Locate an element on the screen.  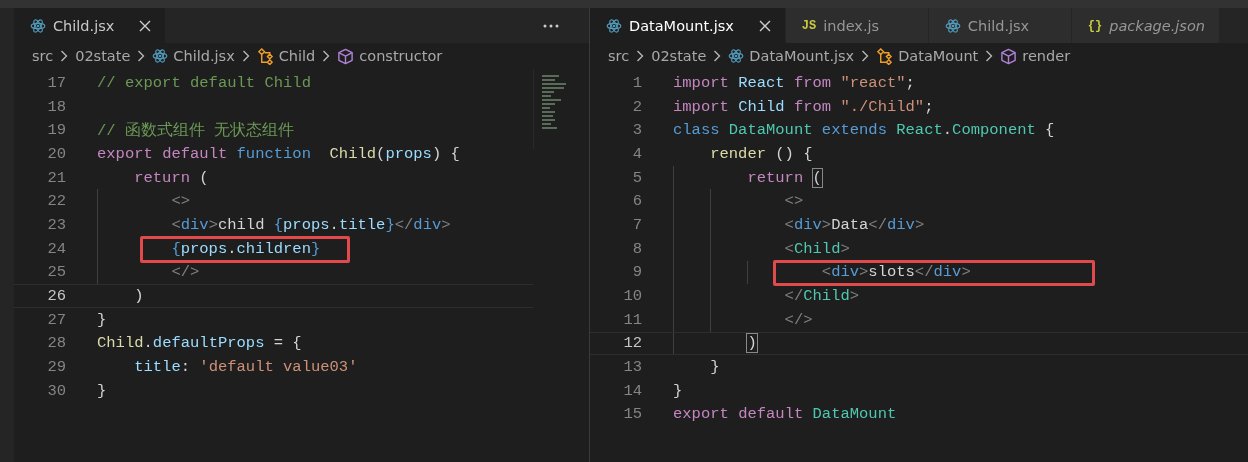
line-number: 4 is located at coordinates (637, 153).